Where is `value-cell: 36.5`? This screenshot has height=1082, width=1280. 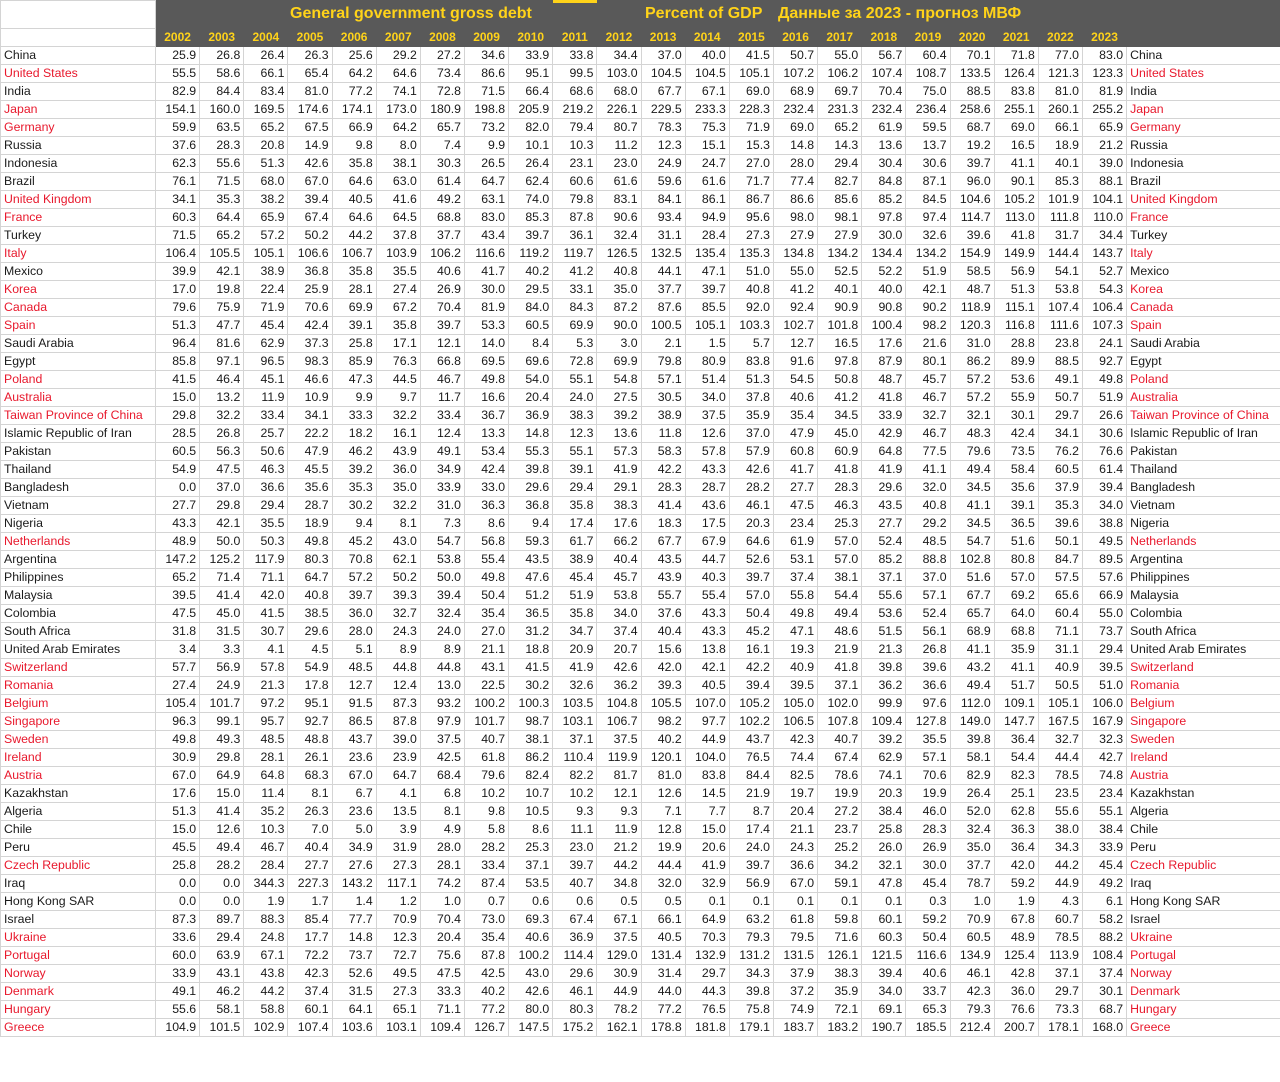
value-cell: 36.5 is located at coordinates (1016, 523).